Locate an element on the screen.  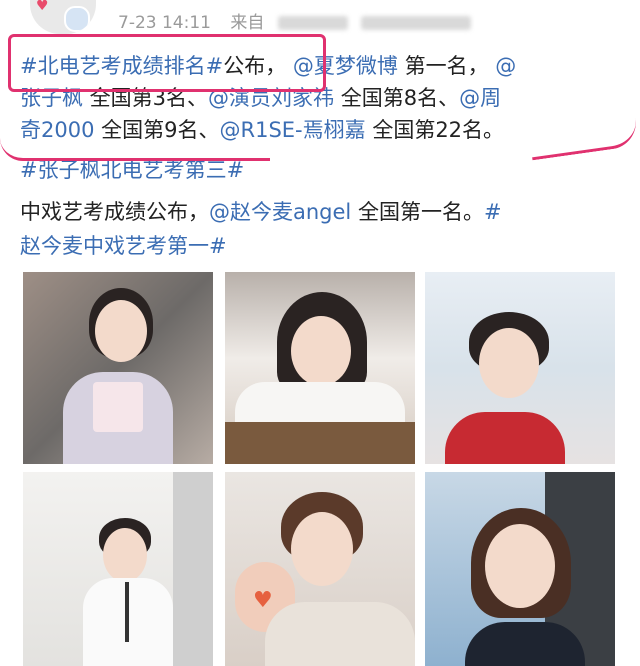
post-line-5: 中戏艺考成绩公布，@赵今麦angel 全国第一名。# is located at coordinates (261, 212).